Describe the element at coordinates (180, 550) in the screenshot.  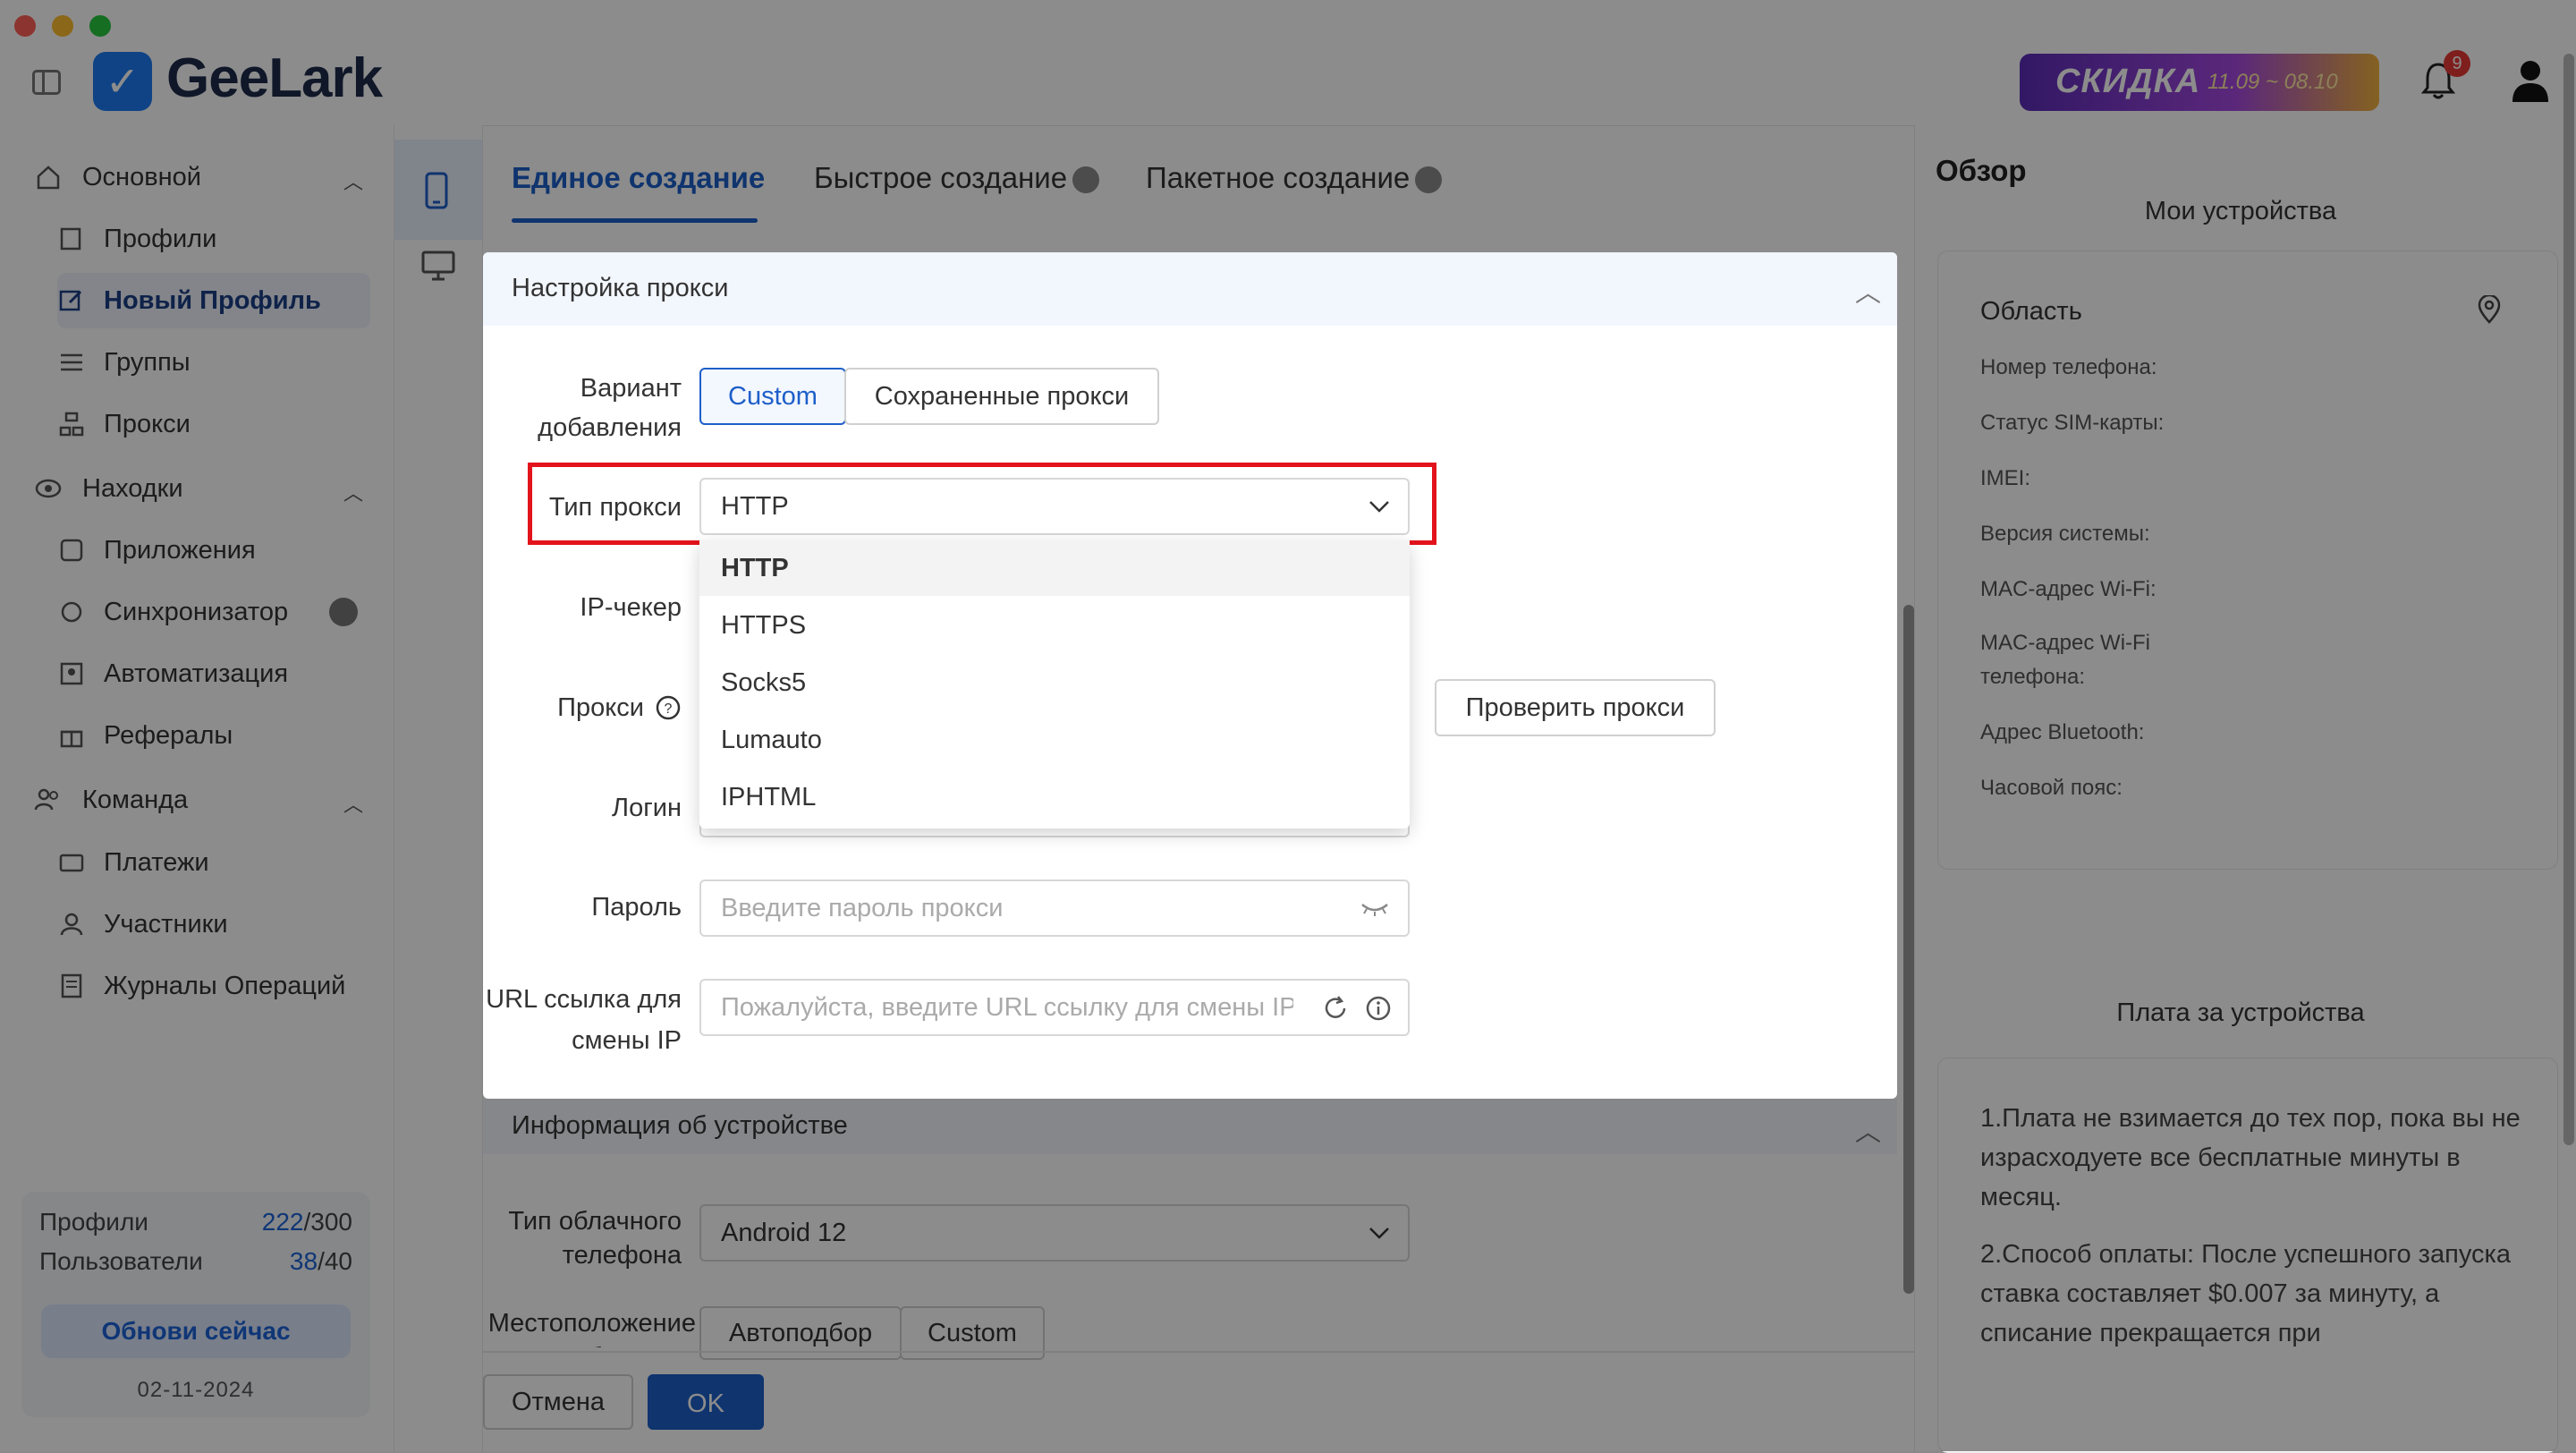
I see `sidebar-item-label: Приложения` at that location.